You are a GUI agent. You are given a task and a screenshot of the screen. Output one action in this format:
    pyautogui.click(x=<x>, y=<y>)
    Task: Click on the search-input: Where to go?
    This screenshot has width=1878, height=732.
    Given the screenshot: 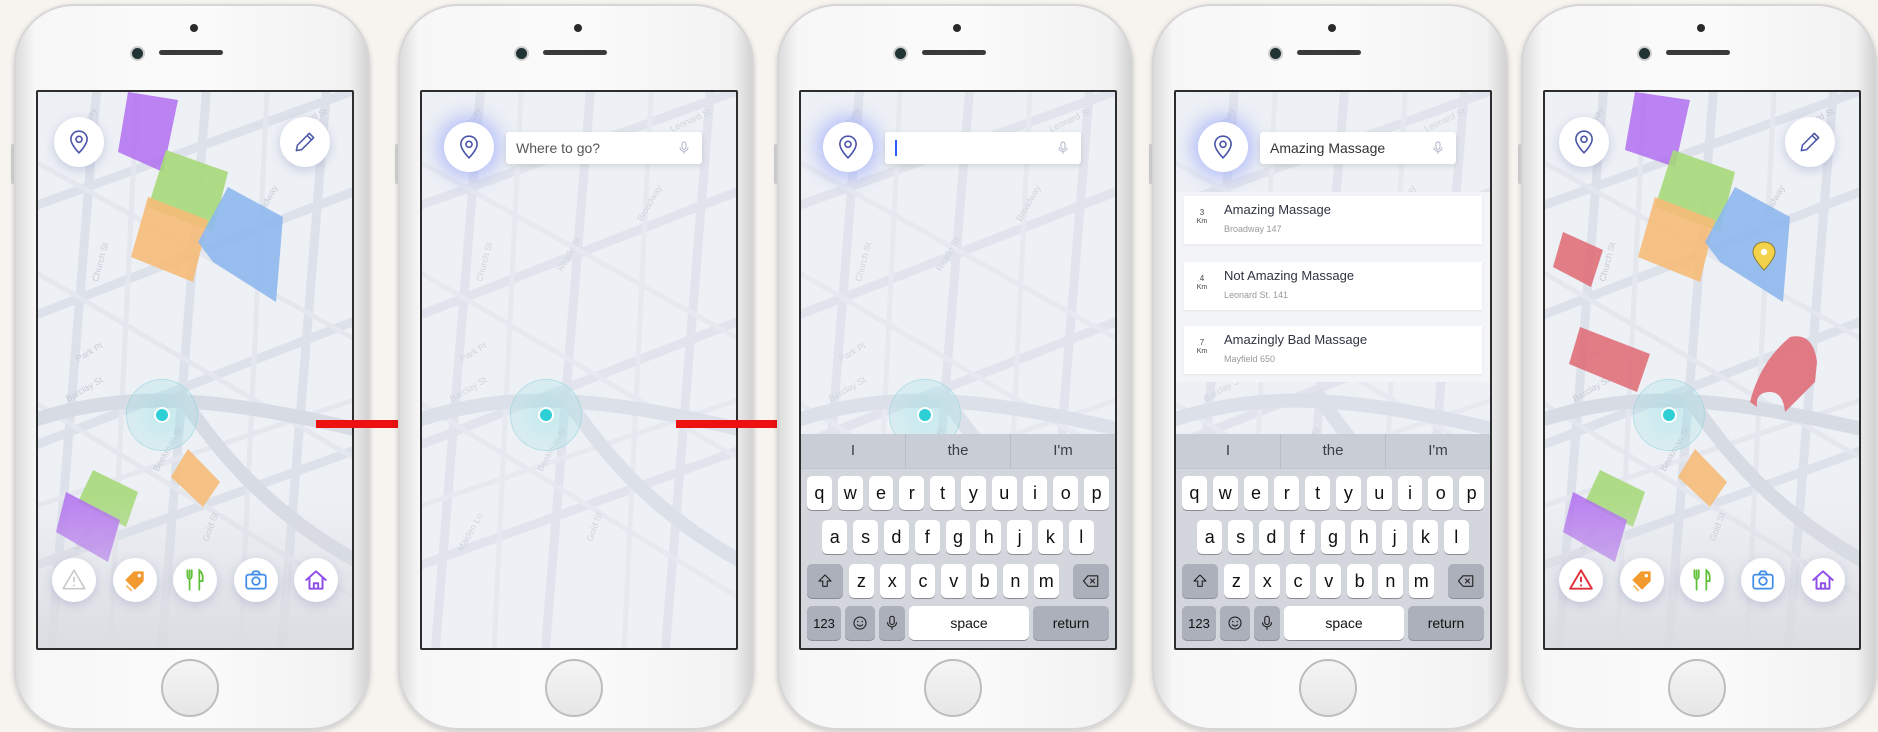 What is the action you would take?
    pyautogui.click(x=596, y=148)
    